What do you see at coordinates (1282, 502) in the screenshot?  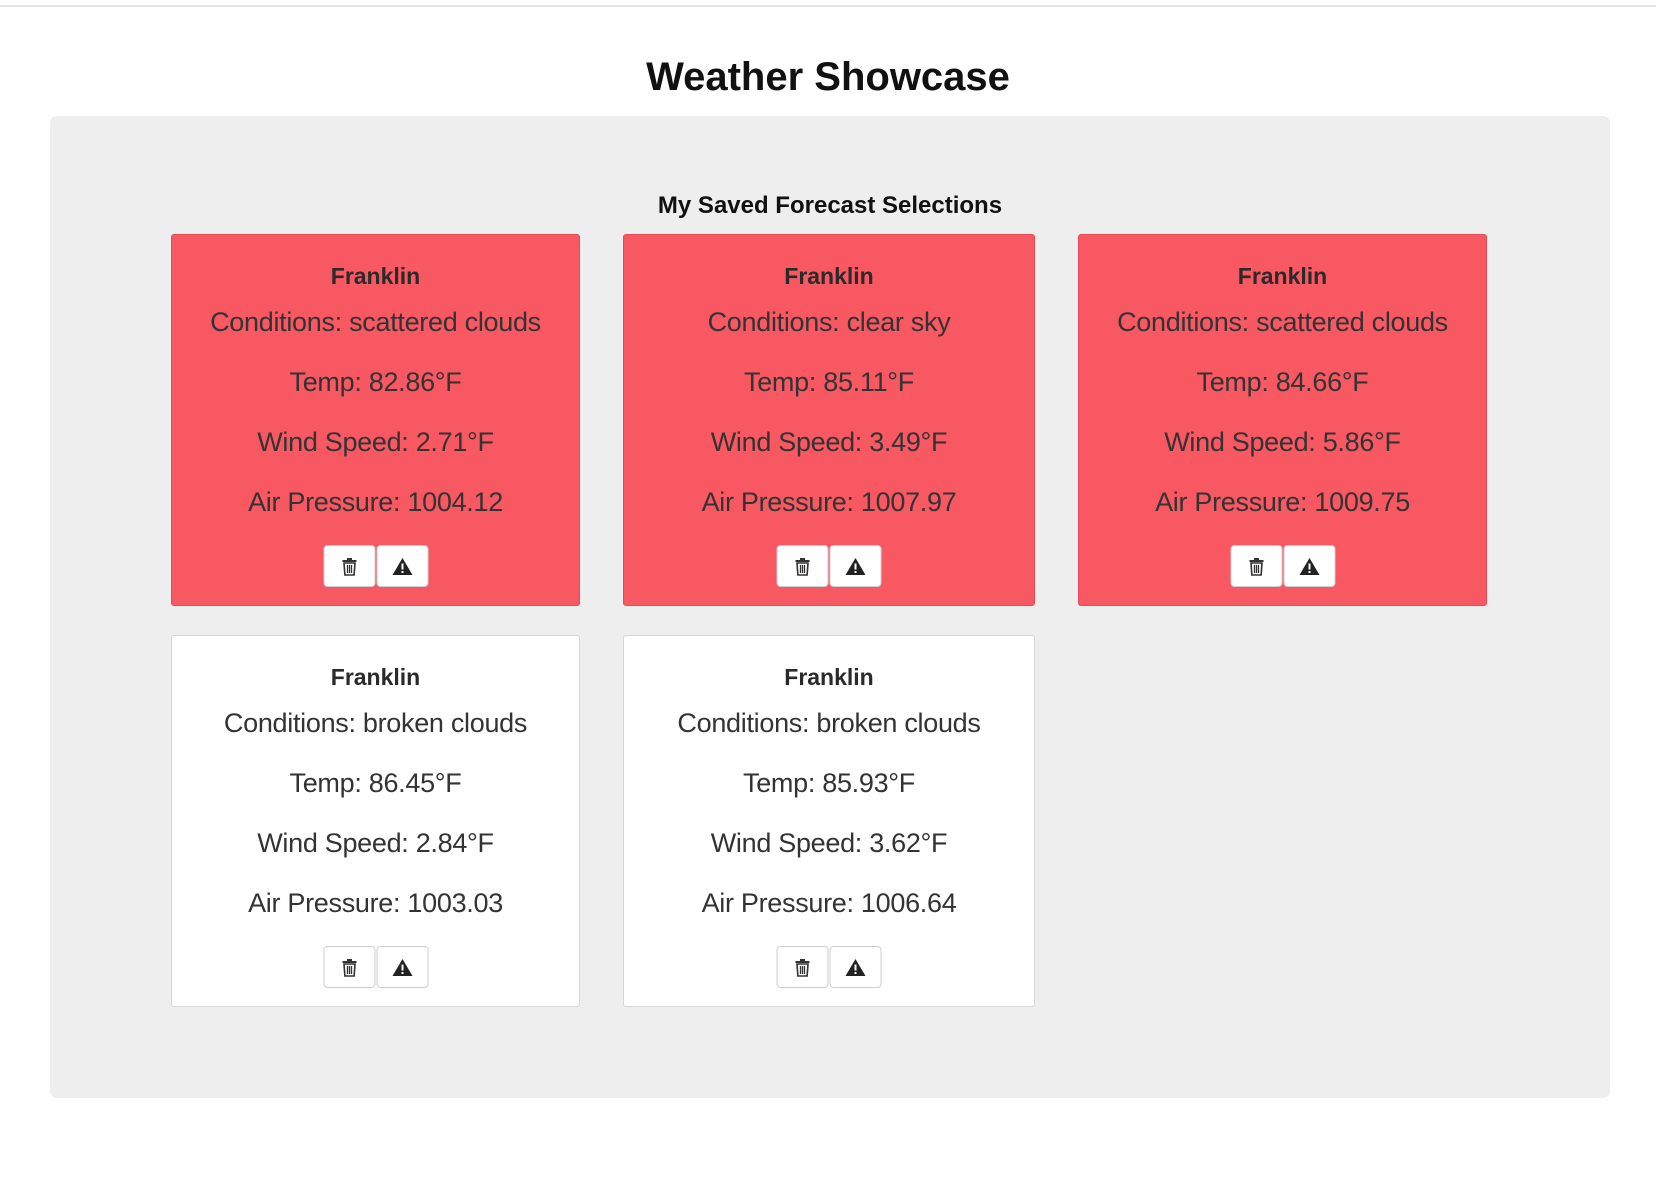 I see `card-air-pressure: Air Pressure: 1009.75` at bounding box center [1282, 502].